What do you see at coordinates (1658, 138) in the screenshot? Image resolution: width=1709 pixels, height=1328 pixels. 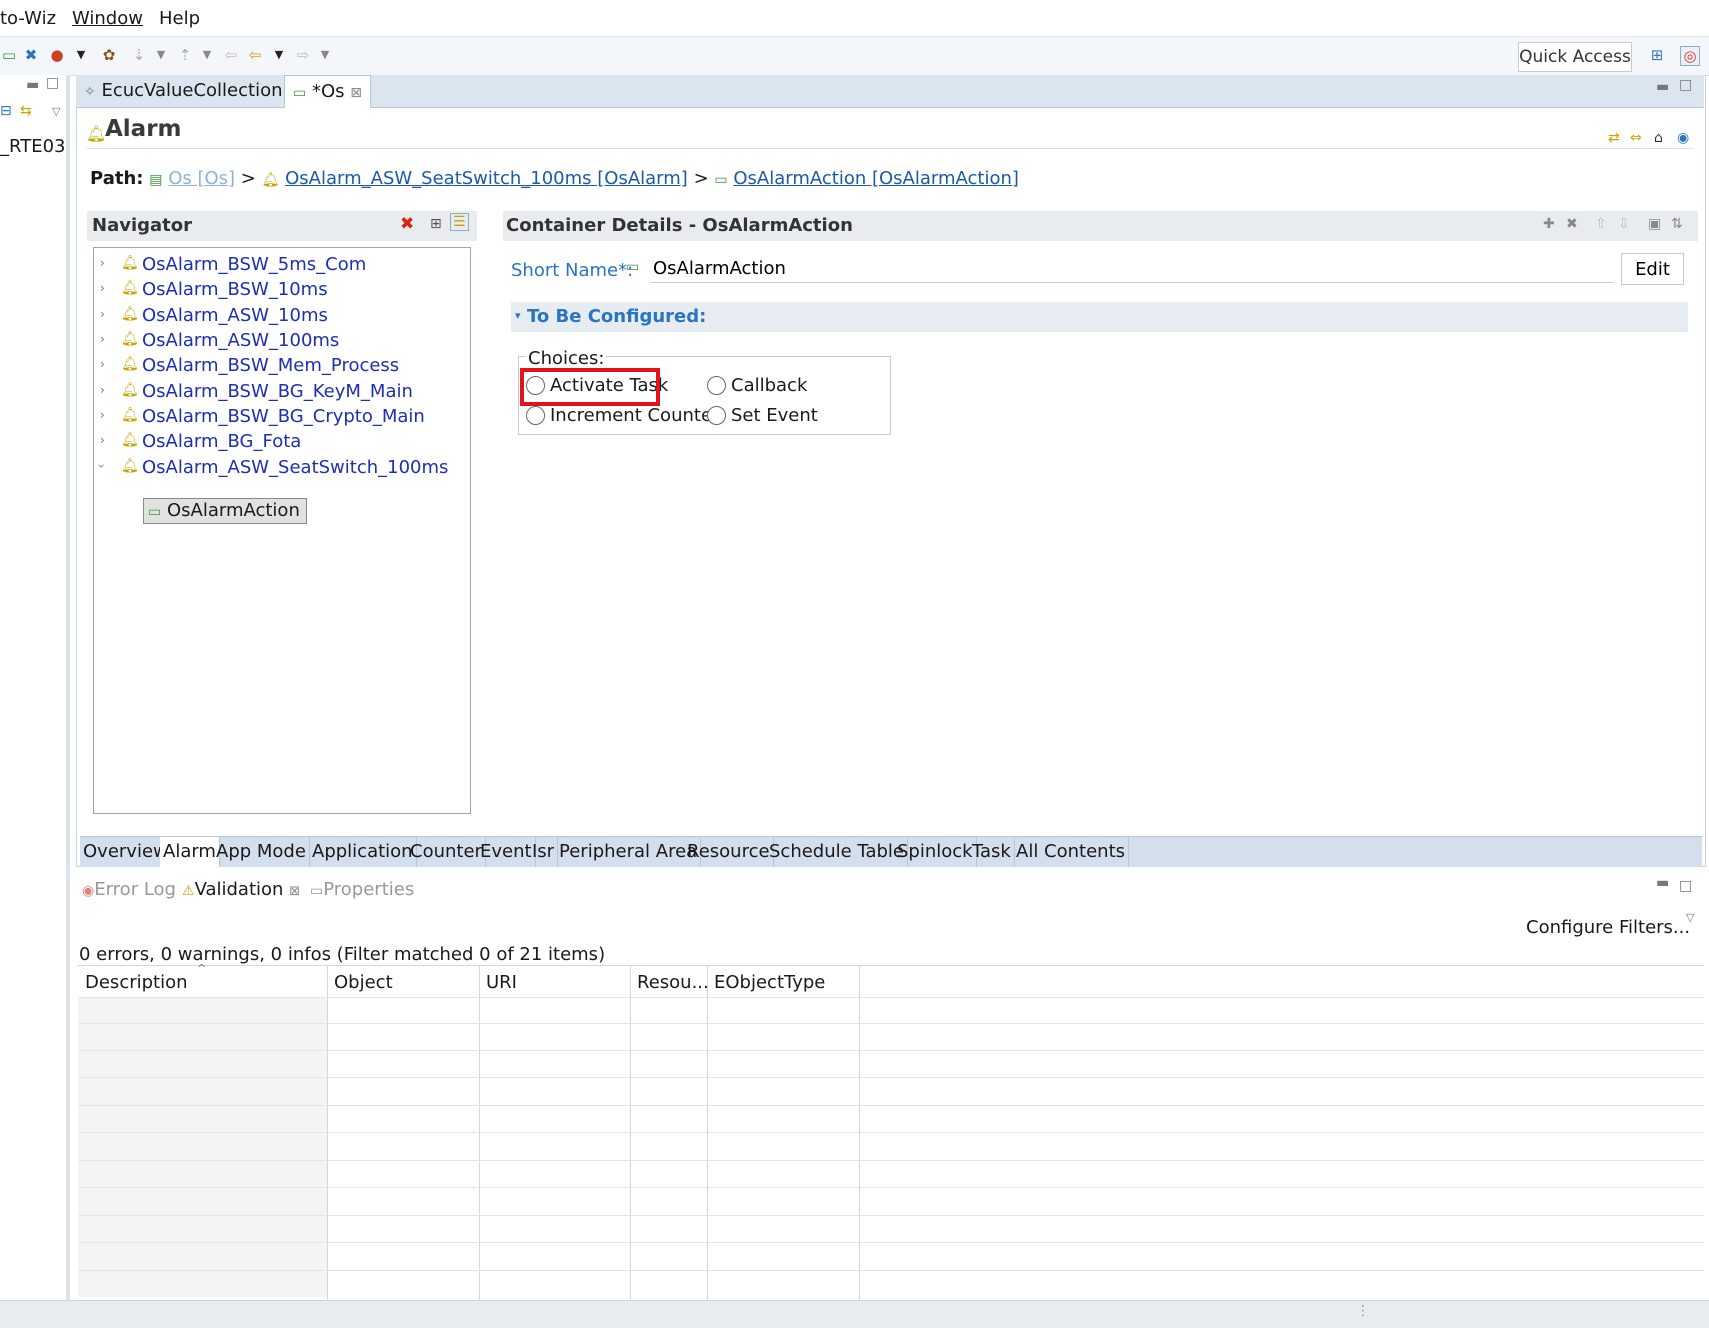 I see `home-icon: ⌂` at bounding box center [1658, 138].